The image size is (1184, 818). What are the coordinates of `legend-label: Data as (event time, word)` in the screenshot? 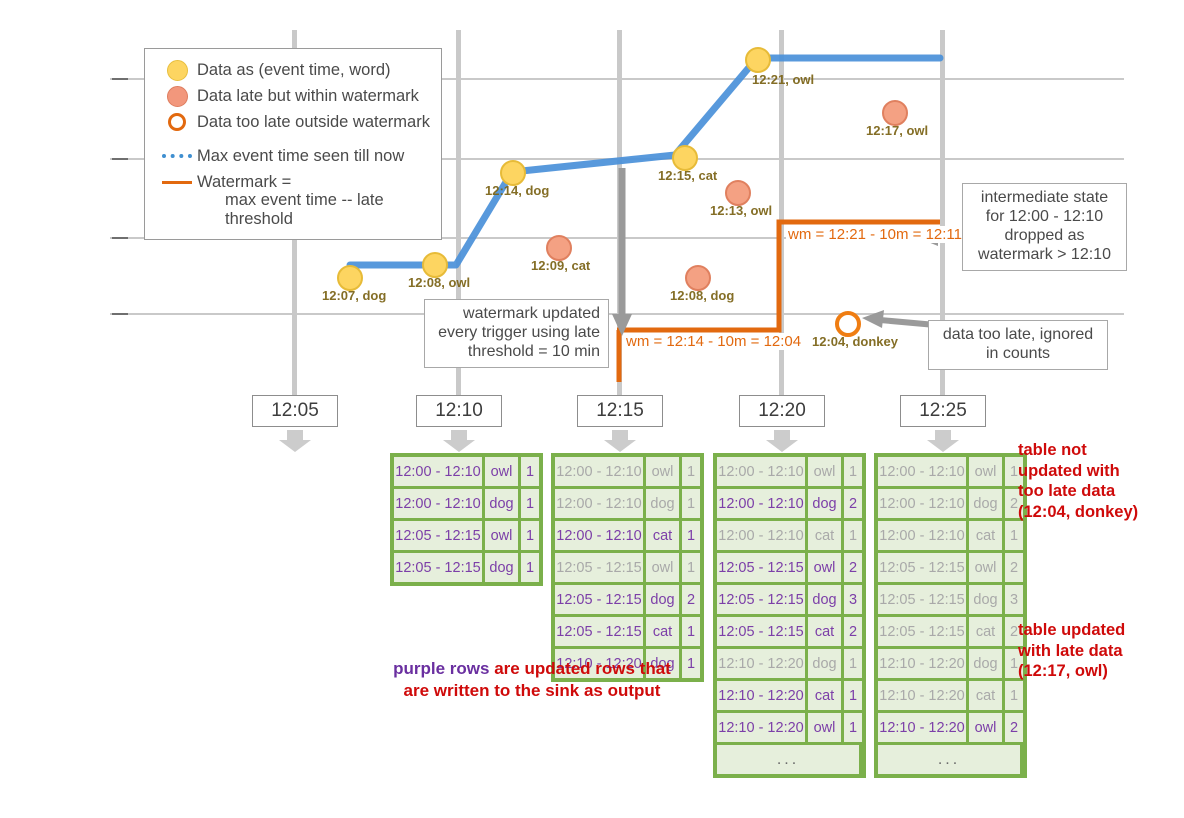 It's located at (294, 69).